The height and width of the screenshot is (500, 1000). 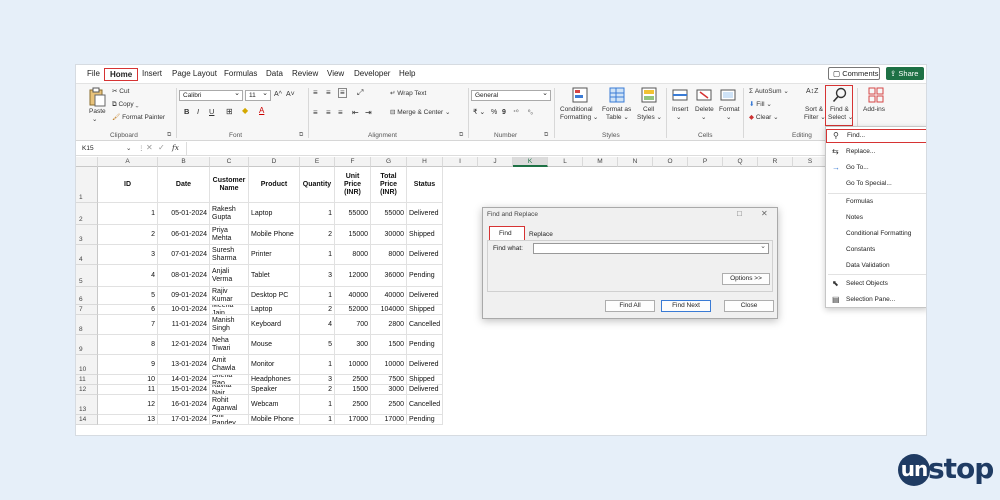 I want to click on merge-center-button: ⊟ Merge & Center ⌄, so click(x=420, y=113).